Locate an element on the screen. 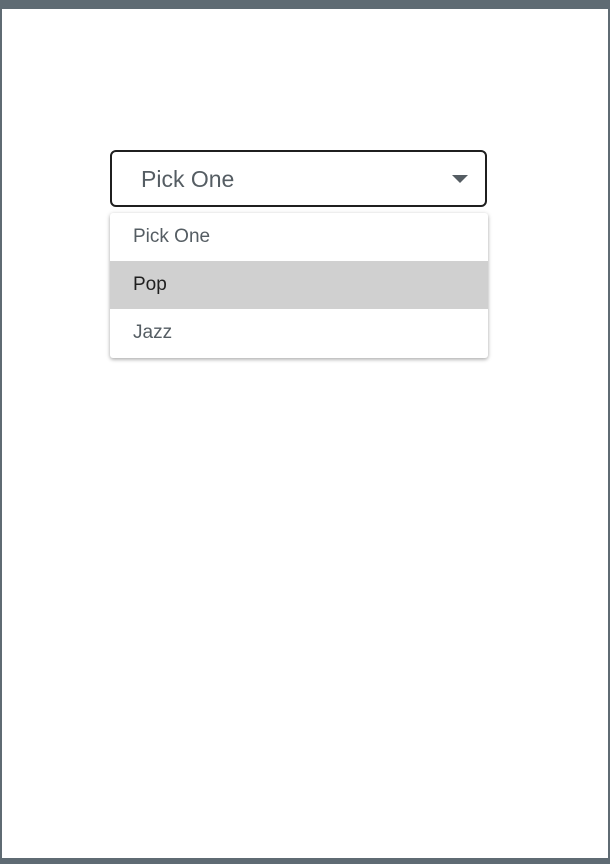 The image size is (610, 864). genre-select: Pick One is located at coordinates (298, 178).